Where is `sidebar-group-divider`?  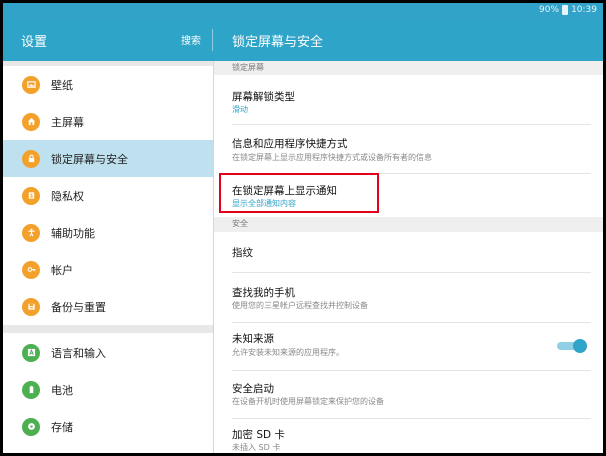
sidebar-group-divider is located at coordinates (108, 329).